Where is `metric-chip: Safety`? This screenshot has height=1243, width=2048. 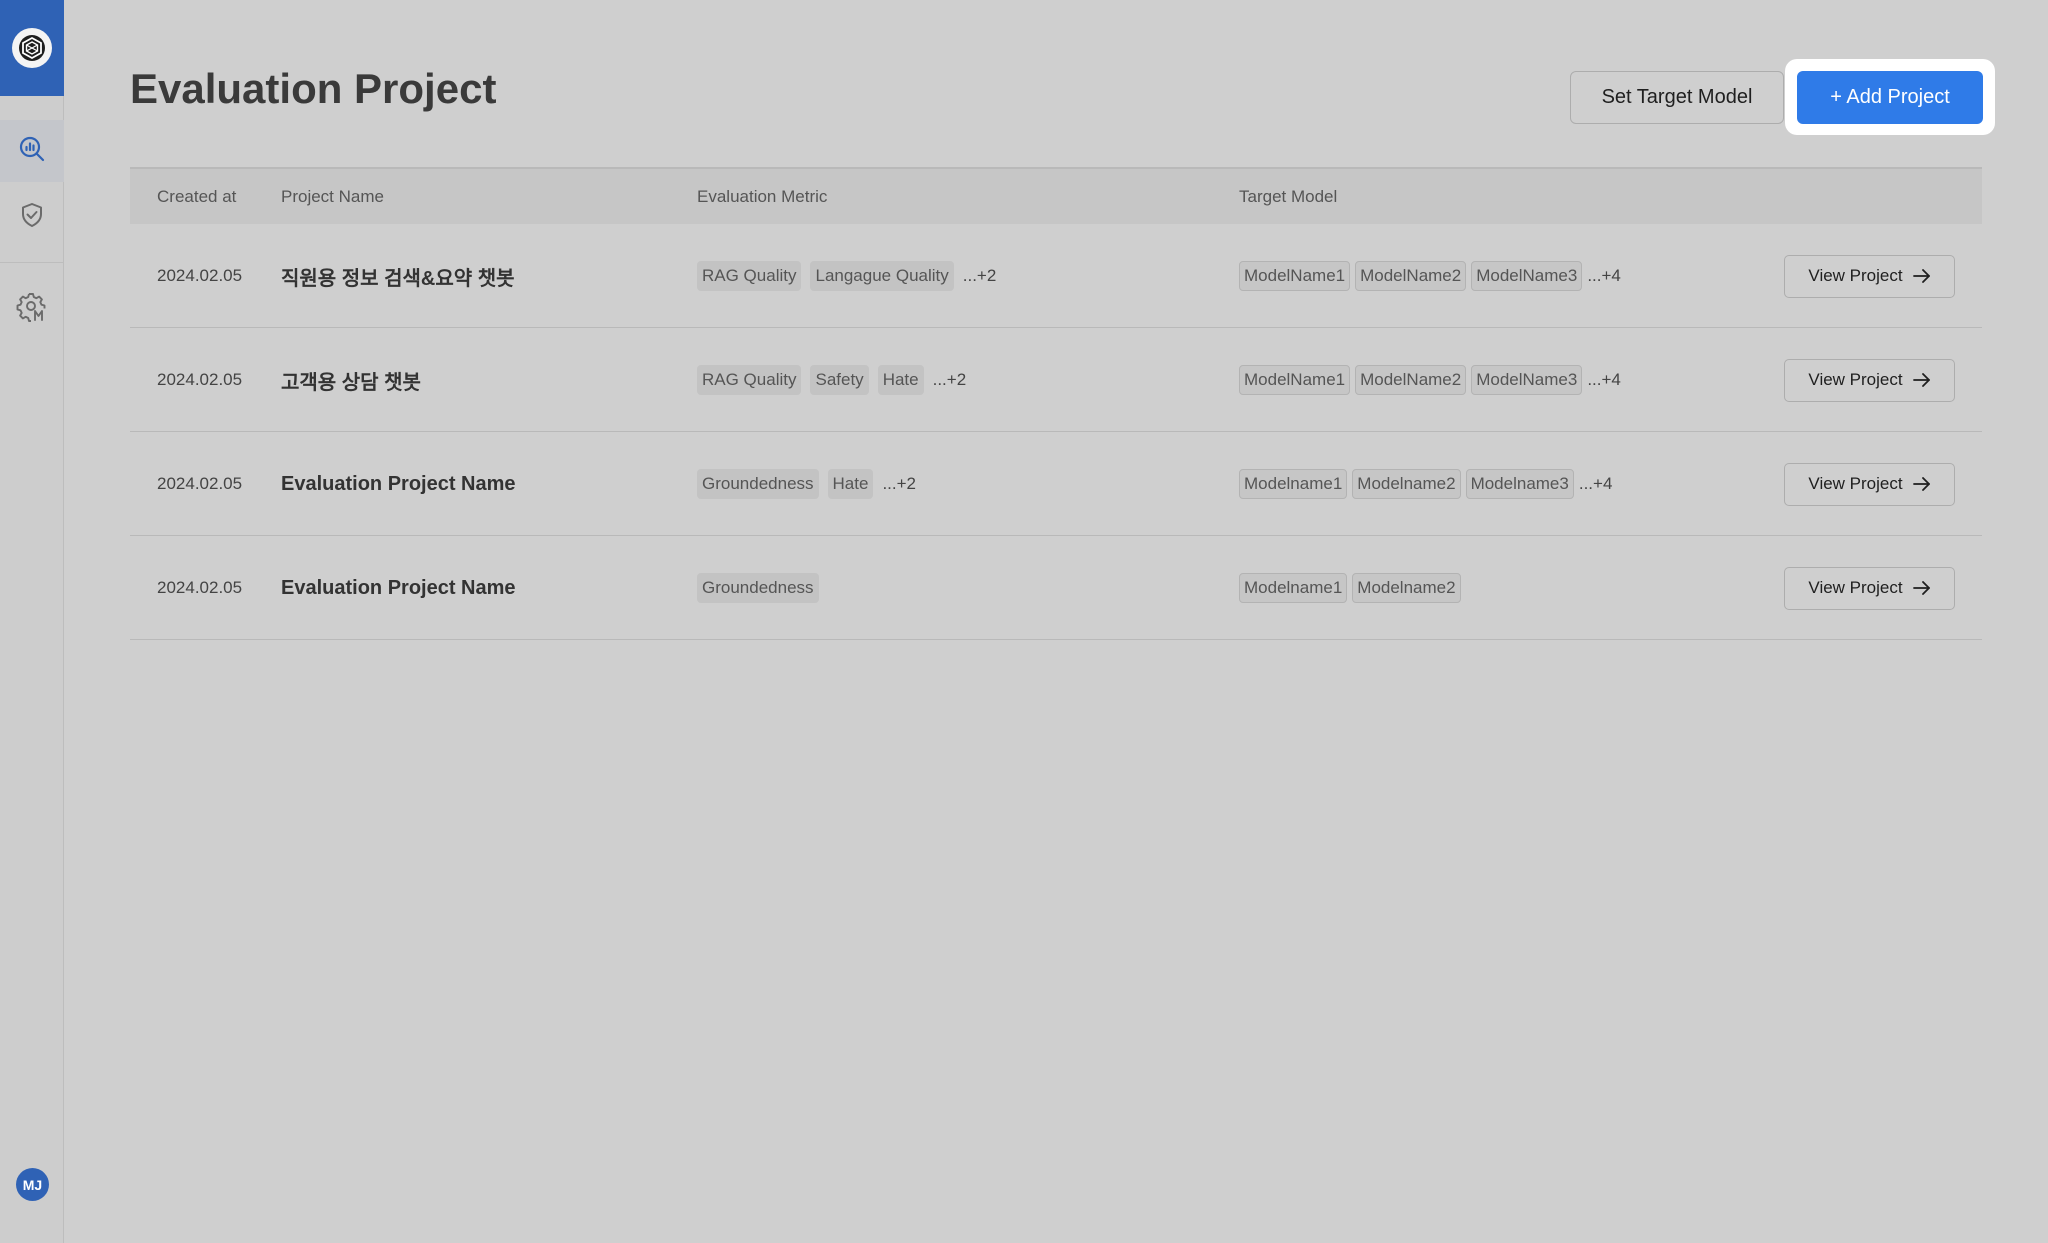 metric-chip: Safety is located at coordinates (839, 380).